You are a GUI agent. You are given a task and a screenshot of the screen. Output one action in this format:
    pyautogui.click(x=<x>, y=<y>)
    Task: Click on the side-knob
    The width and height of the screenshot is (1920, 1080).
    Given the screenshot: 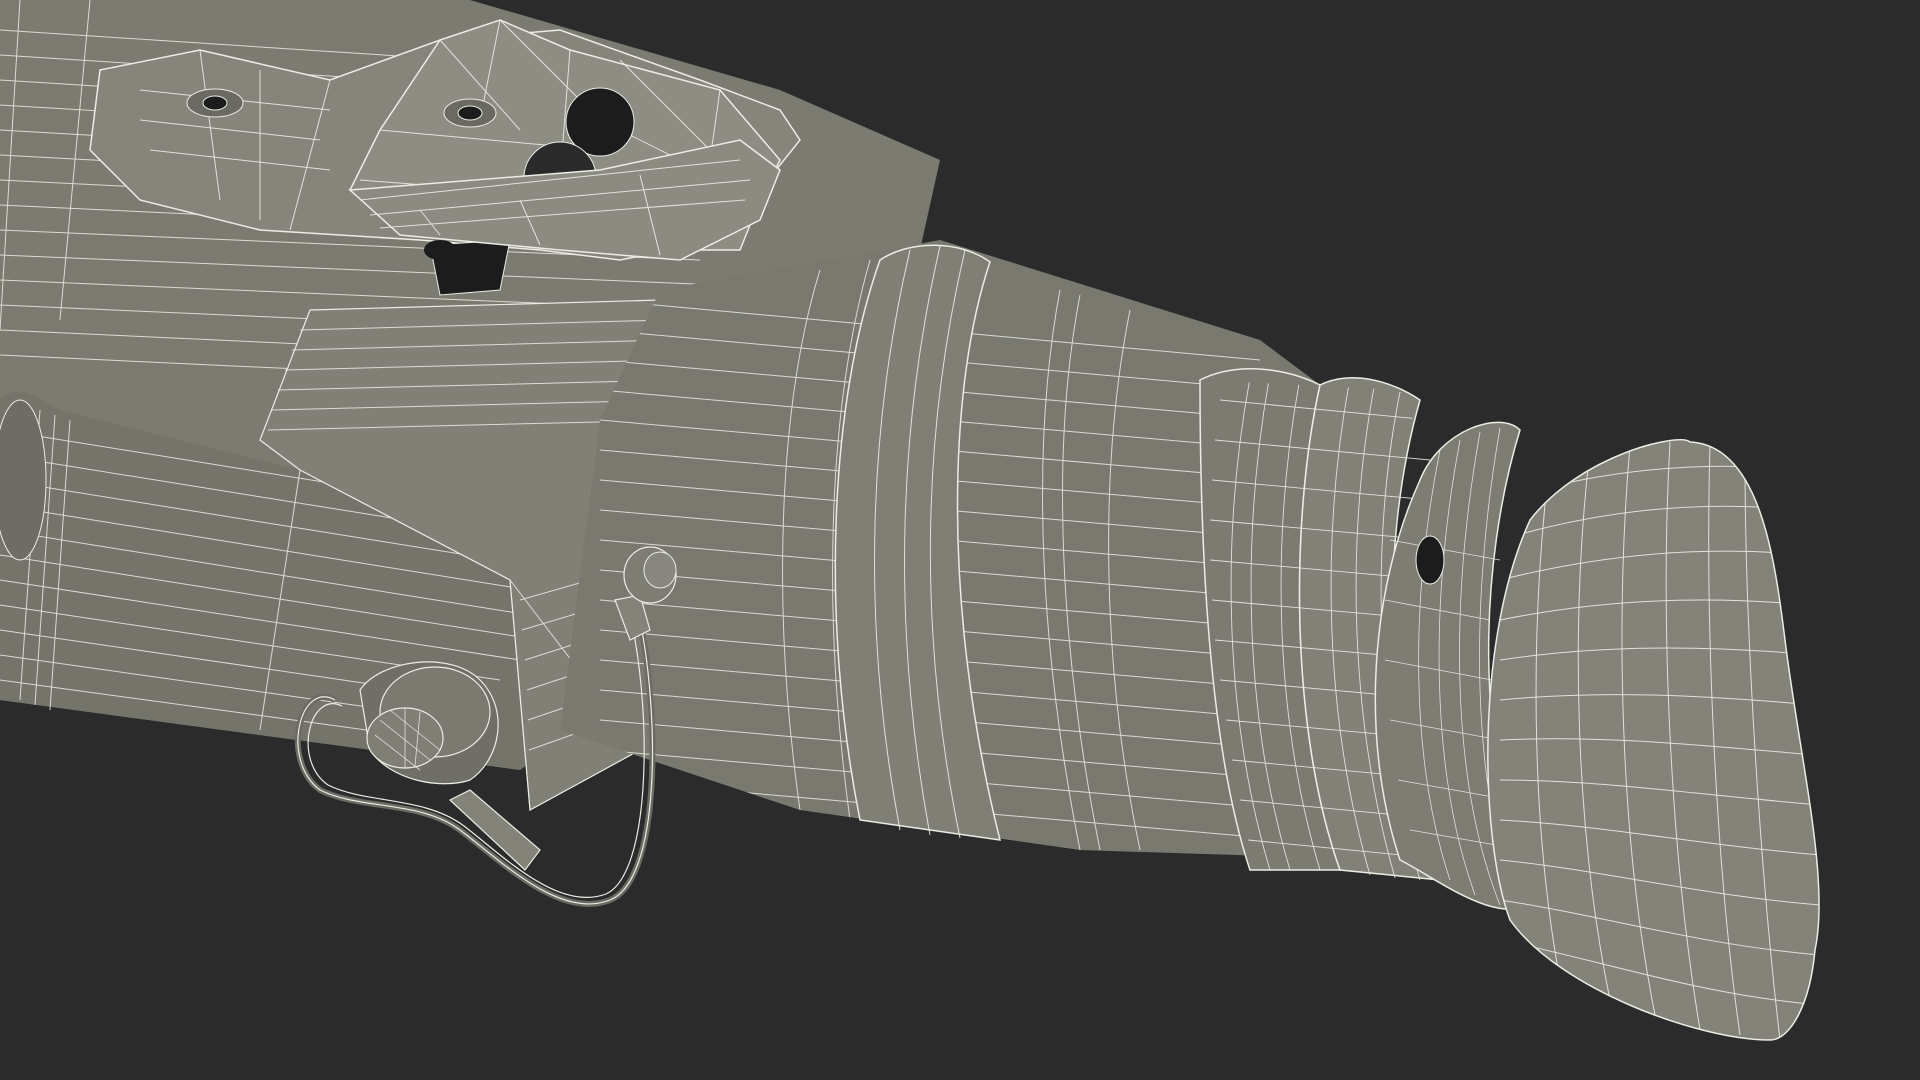 What is the action you would take?
    pyautogui.click(x=429, y=723)
    